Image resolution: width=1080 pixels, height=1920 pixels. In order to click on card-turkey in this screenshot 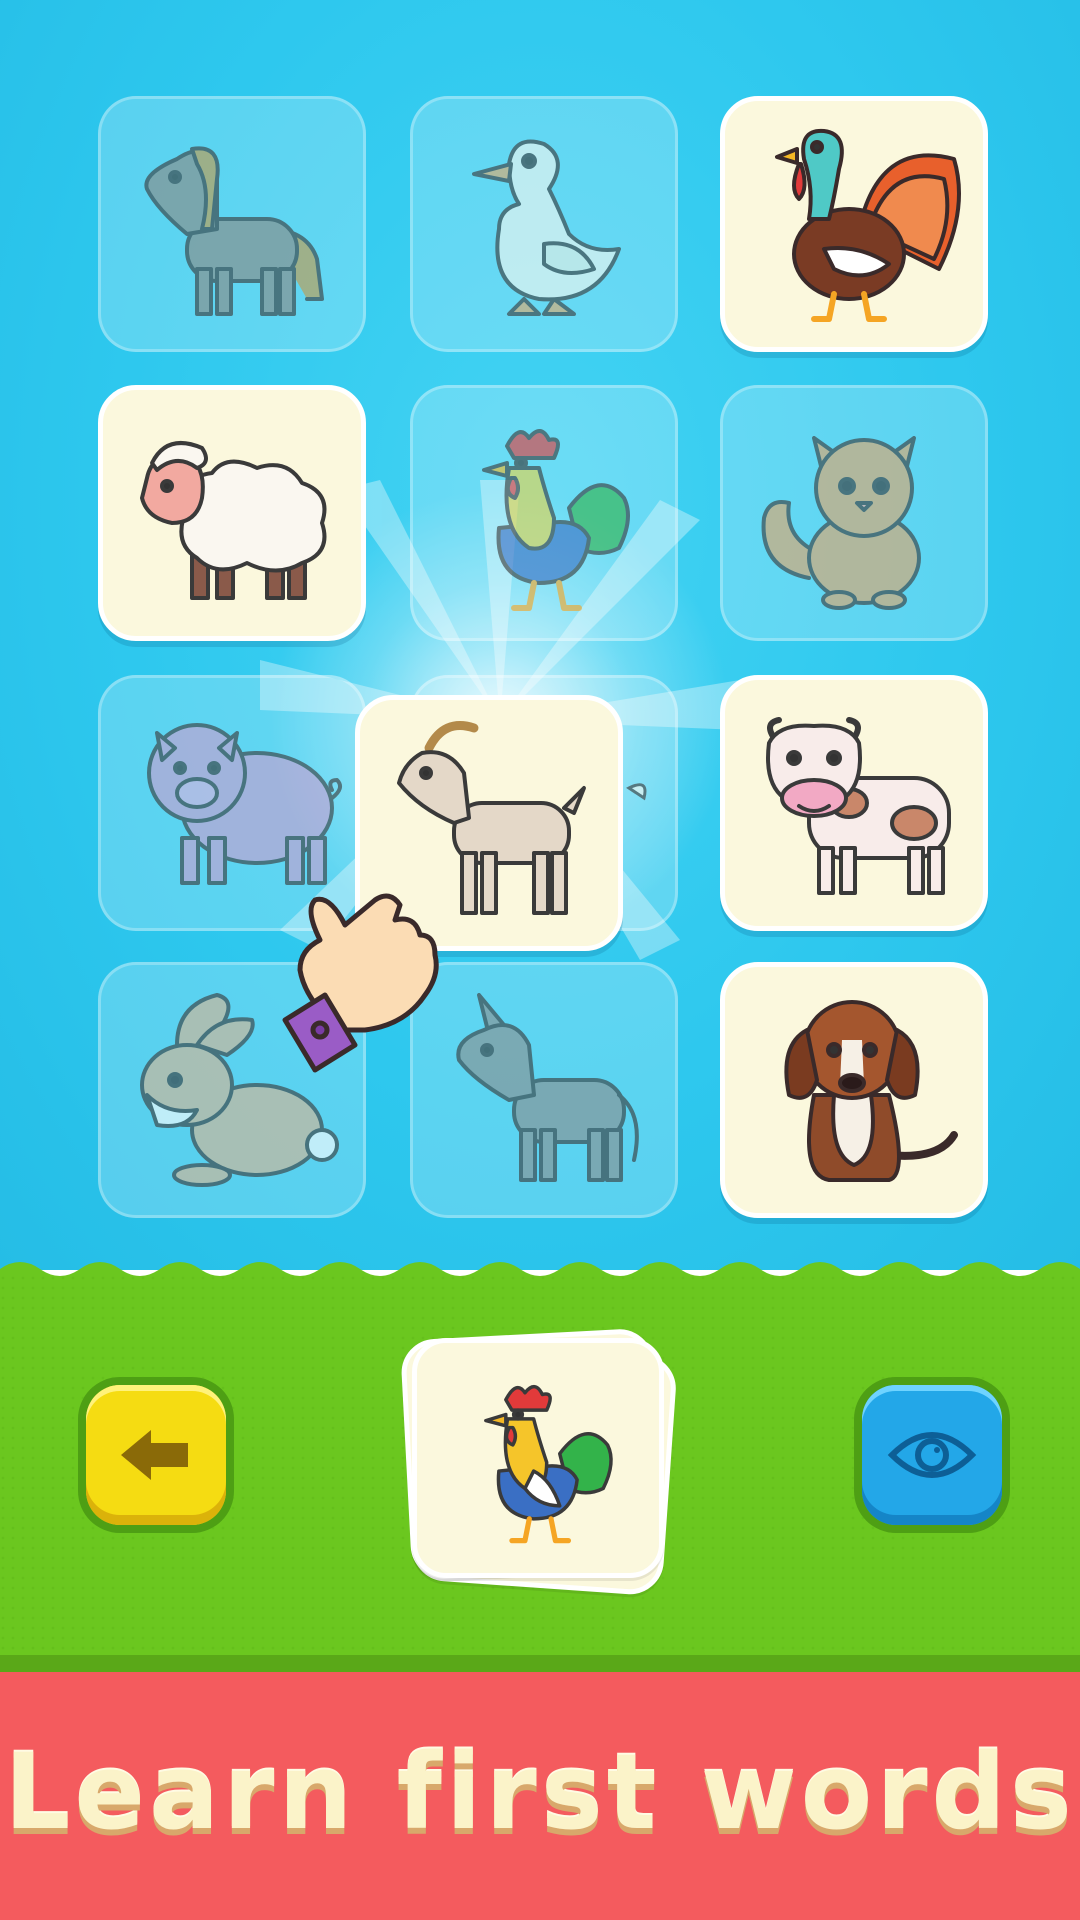, I will do `click(854, 224)`.